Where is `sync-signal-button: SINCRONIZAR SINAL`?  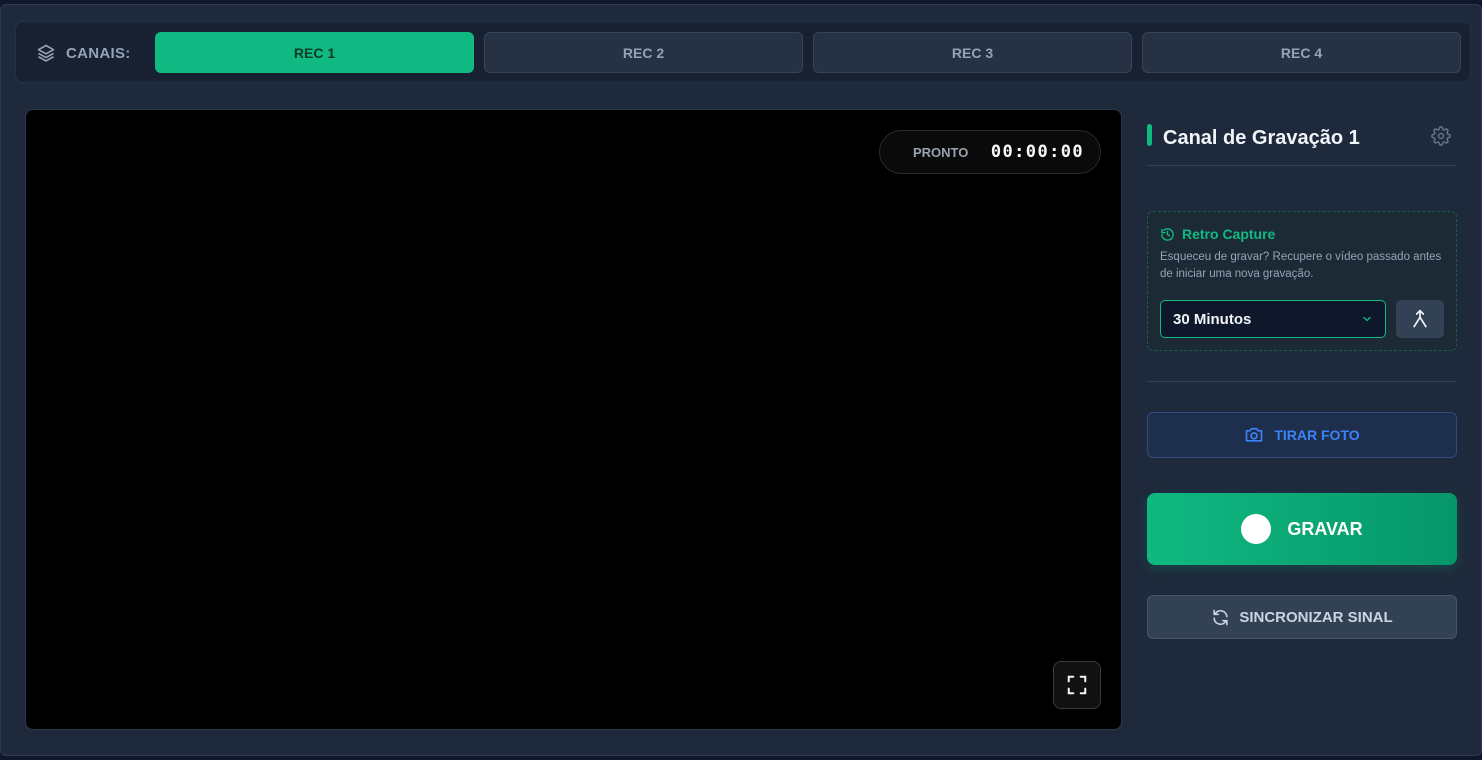
sync-signal-button: SINCRONIZAR SINAL is located at coordinates (1302, 617).